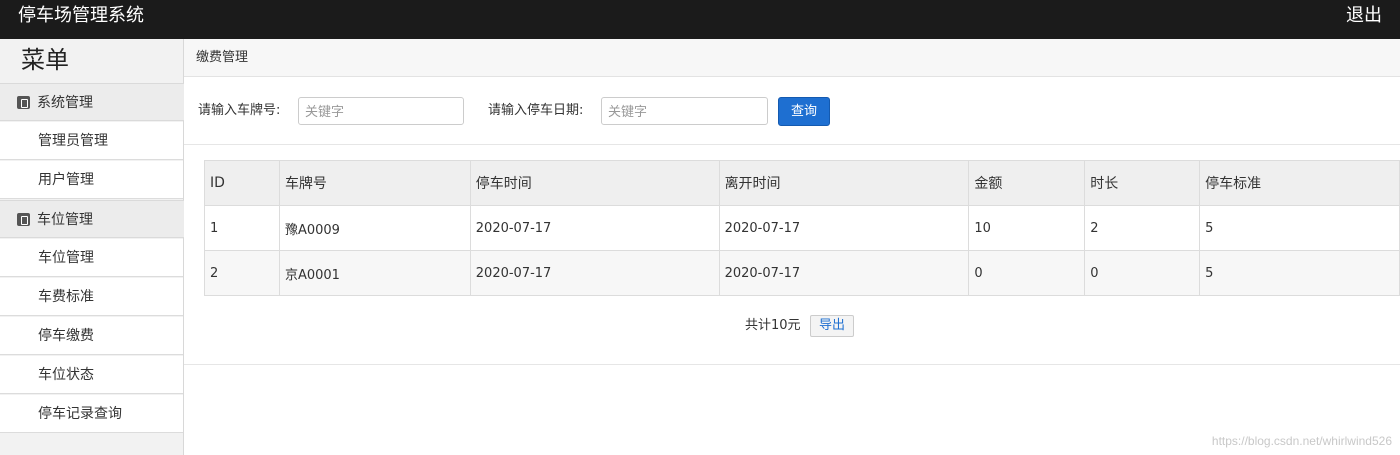 This screenshot has width=1400, height=455. What do you see at coordinates (45, 60) in the screenshot?
I see `menu-title: 菜单` at bounding box center [45, 60].